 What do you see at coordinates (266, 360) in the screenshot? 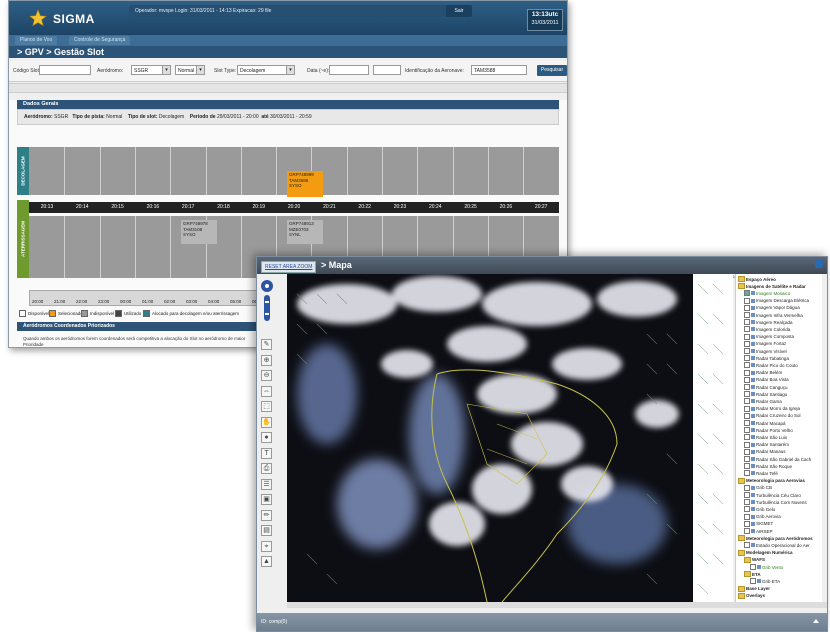
I see `zoom-in-icon: ⊕` at bounding box center [266, 360].